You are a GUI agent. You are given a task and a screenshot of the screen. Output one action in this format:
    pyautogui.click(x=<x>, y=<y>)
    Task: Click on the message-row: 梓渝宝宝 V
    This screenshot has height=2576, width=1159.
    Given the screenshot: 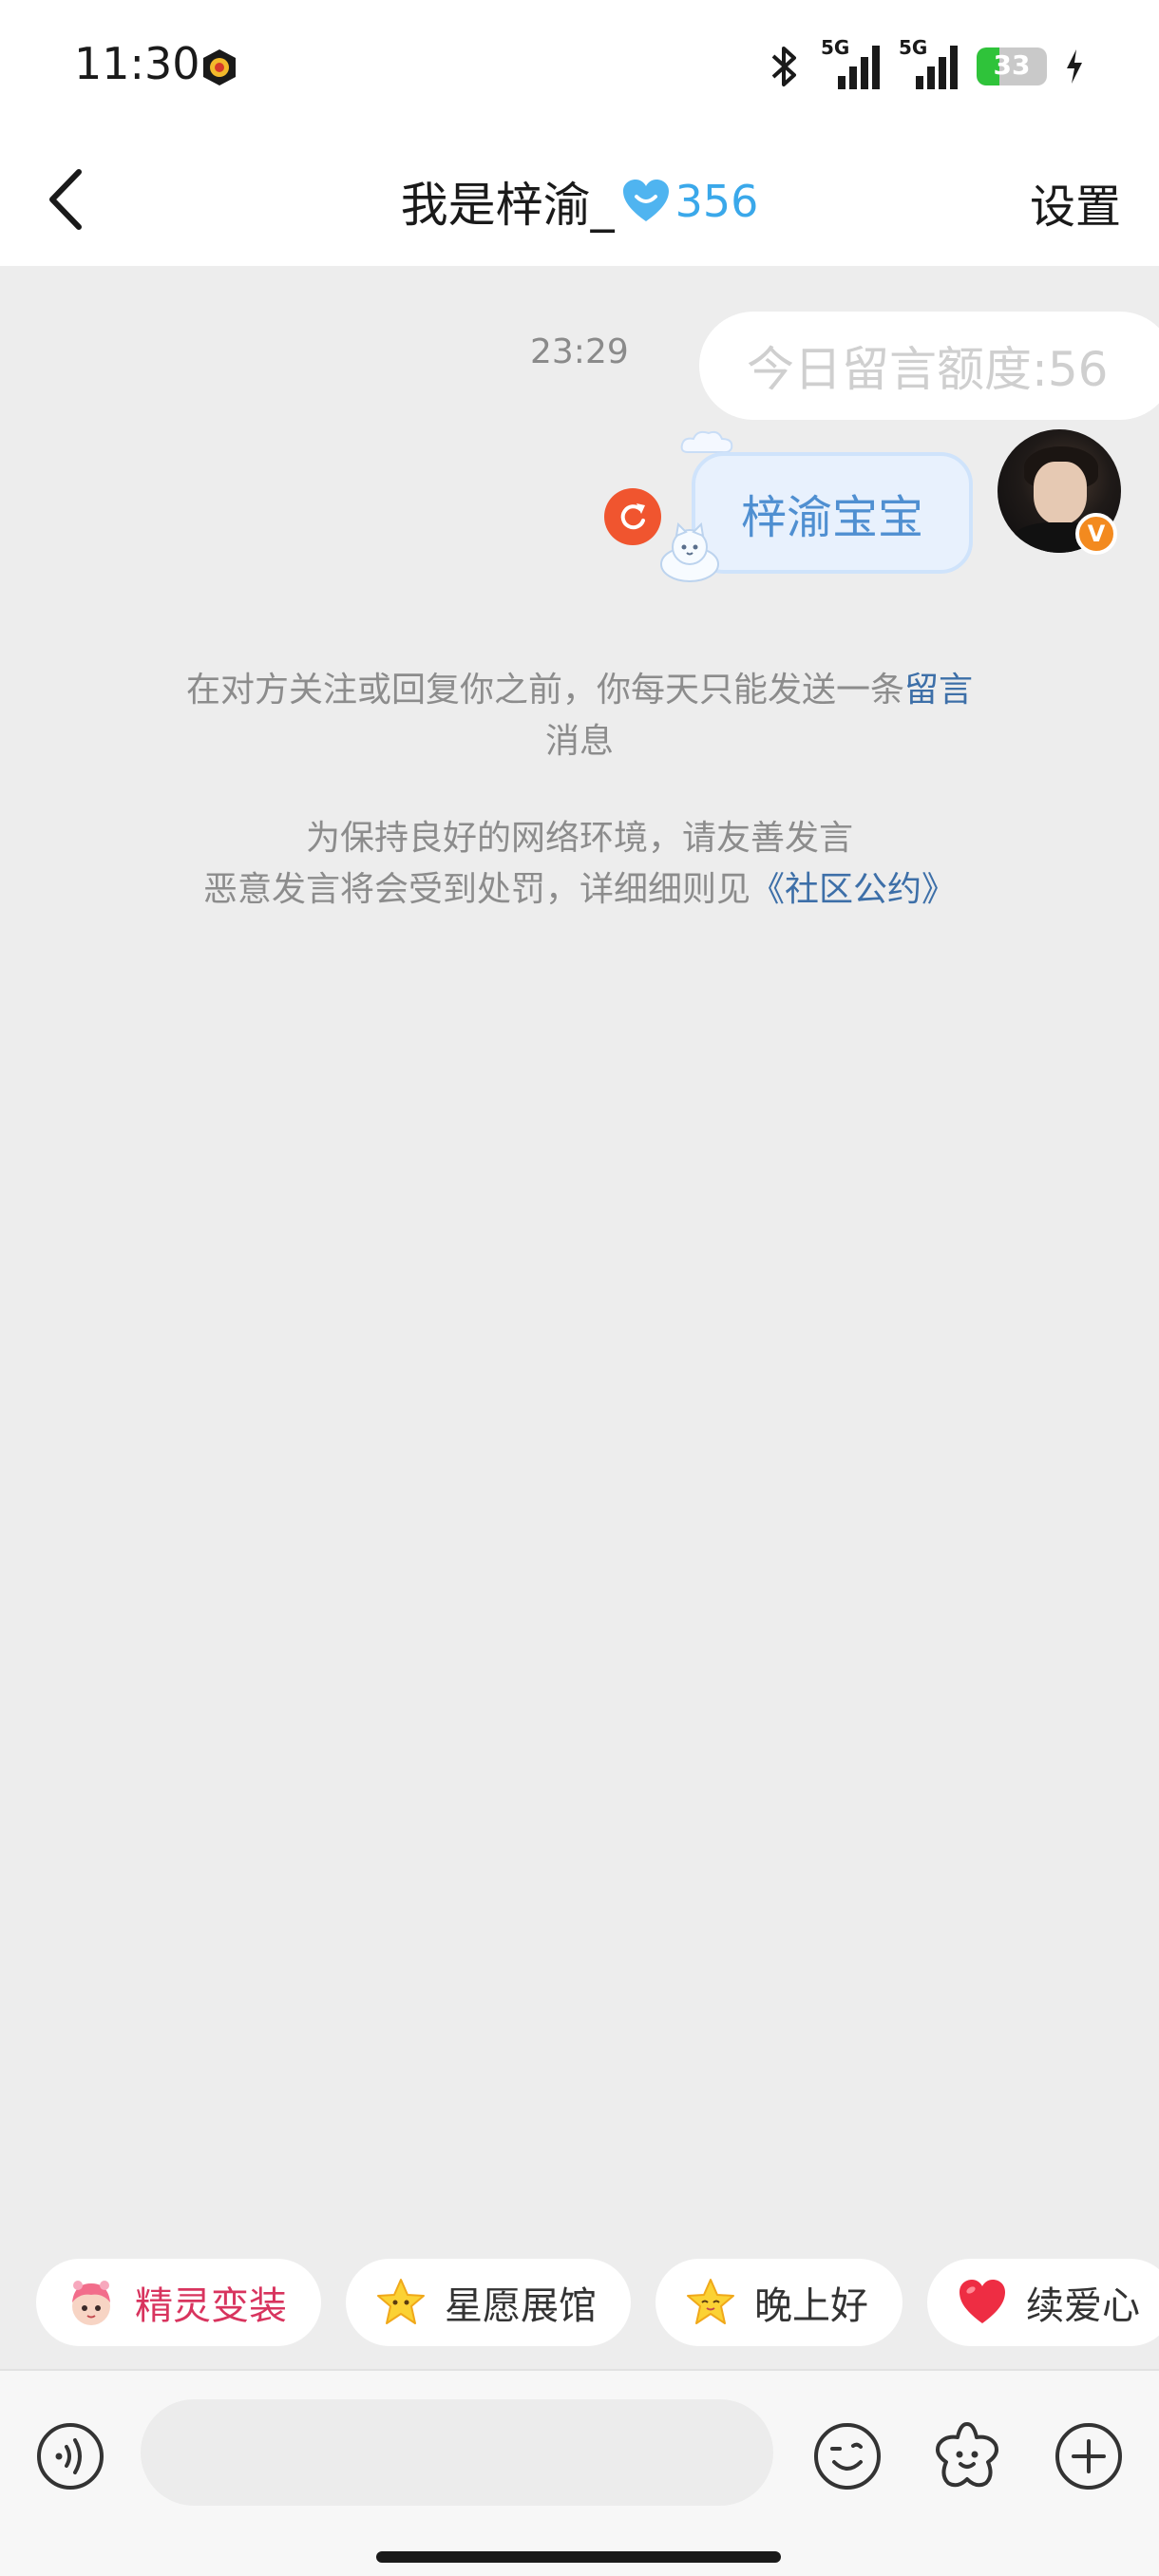 What is the action you would take?
    pyautogui.click(x=579, y=512)
    